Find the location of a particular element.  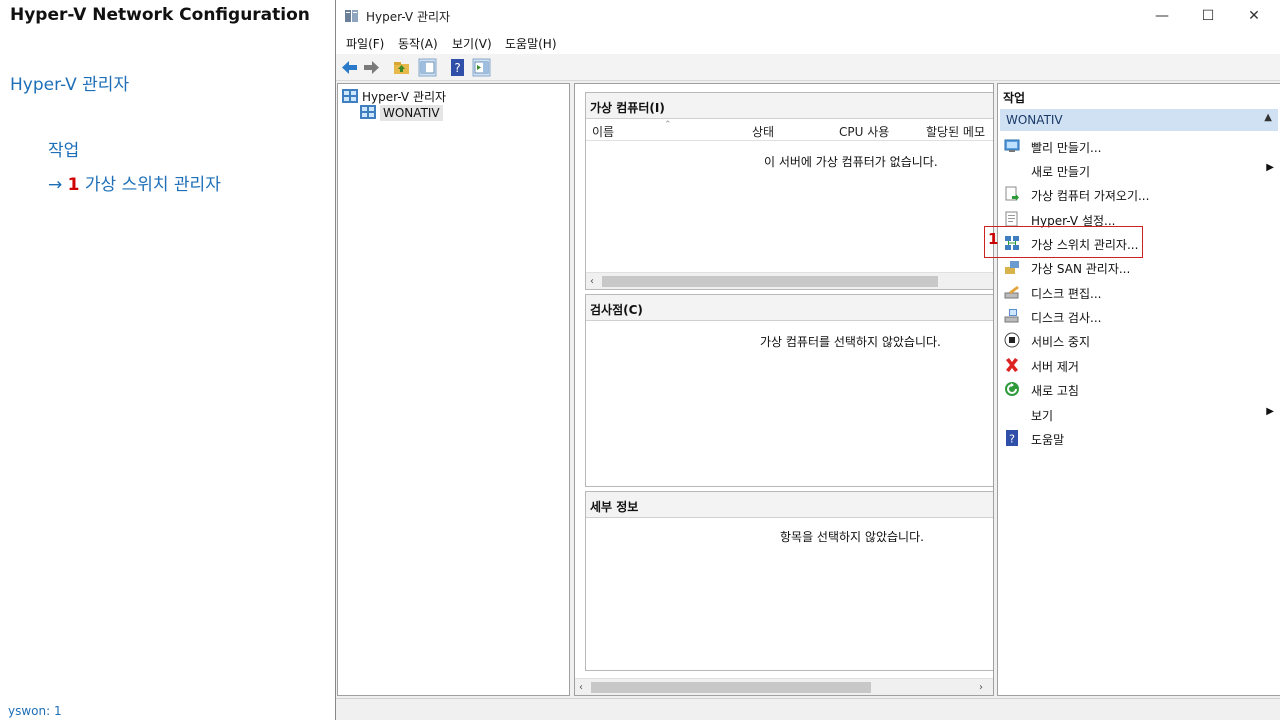

collapse-caret-icon: ▲ is located at coordinates (1268, 117).